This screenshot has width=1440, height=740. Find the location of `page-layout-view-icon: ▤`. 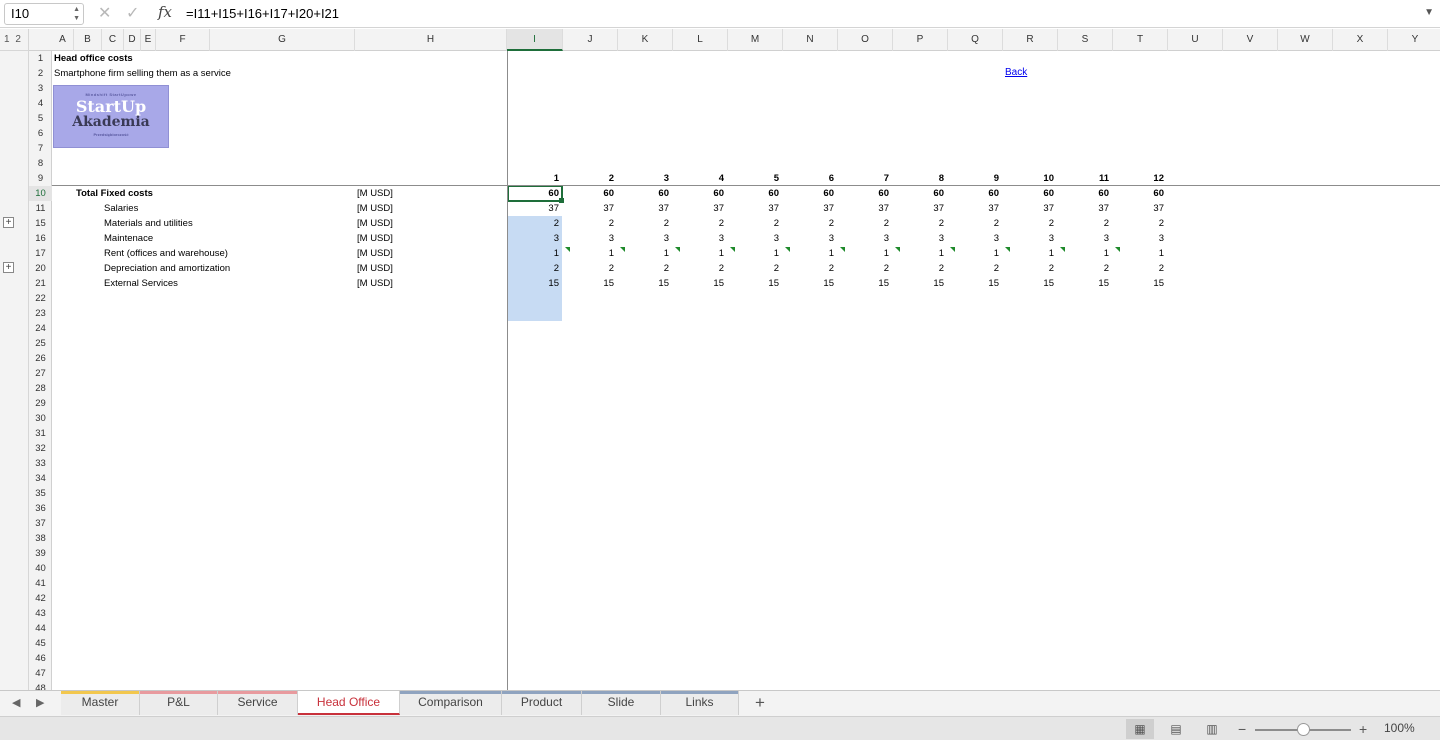

page-layout-view-icon: ▤ is located at coordinates (1176, 729).